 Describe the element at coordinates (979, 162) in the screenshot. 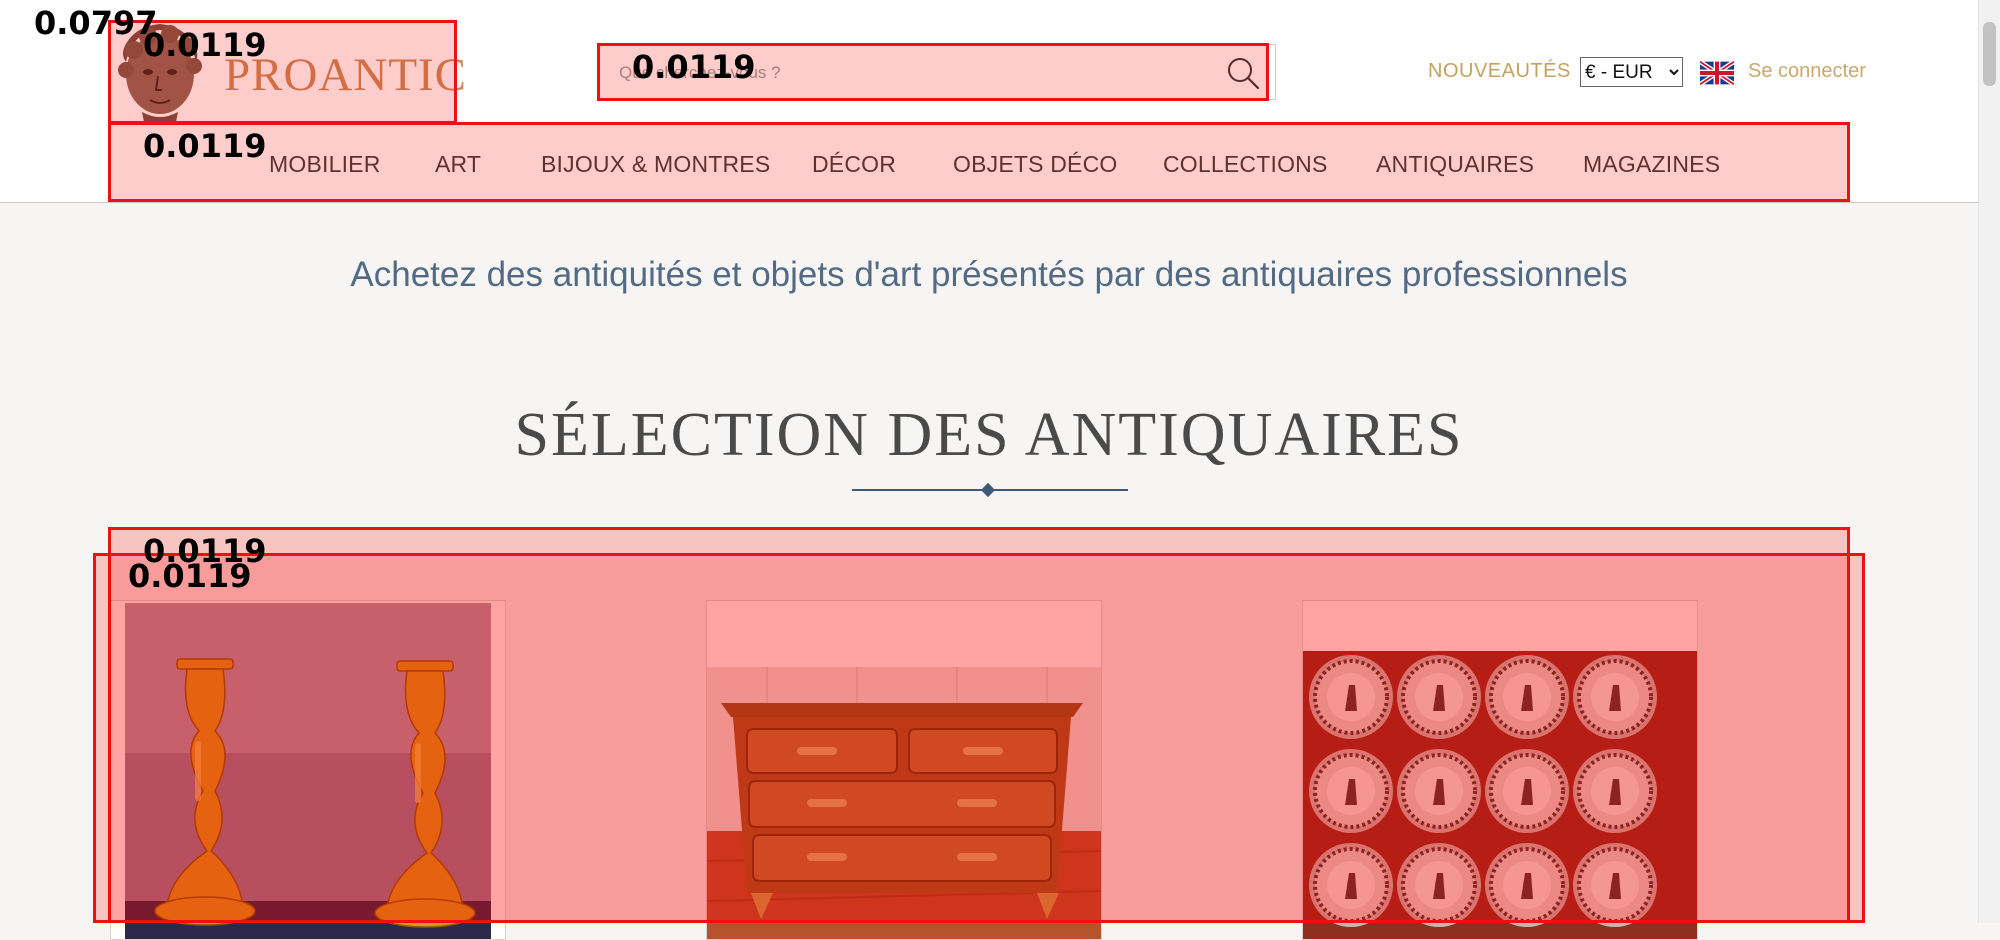

I see `overlay-box-nav` at that location.